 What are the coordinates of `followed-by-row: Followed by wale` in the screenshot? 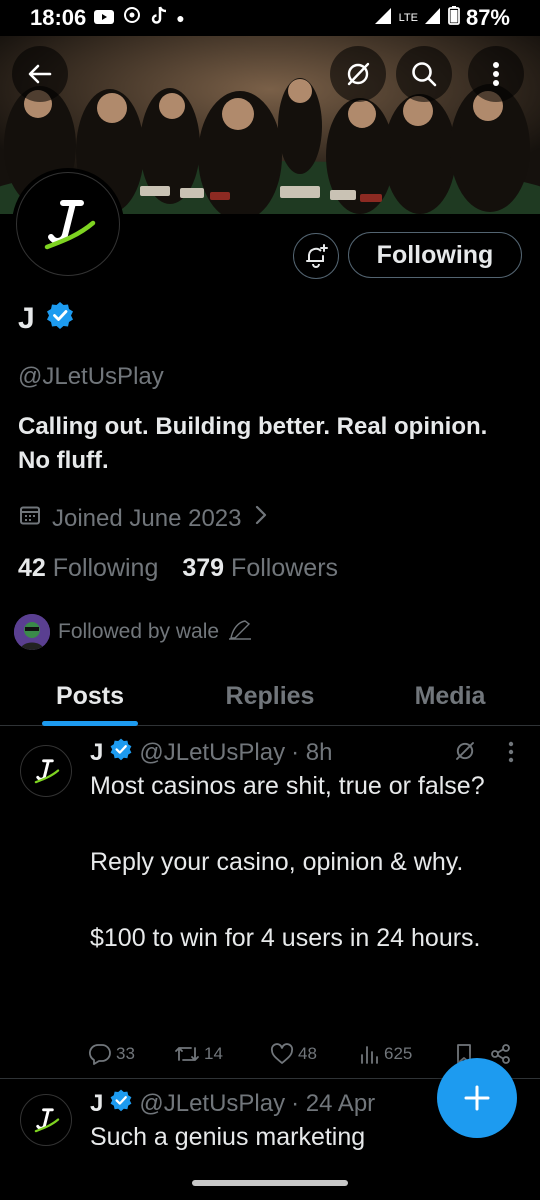 It's located at (133, 632).